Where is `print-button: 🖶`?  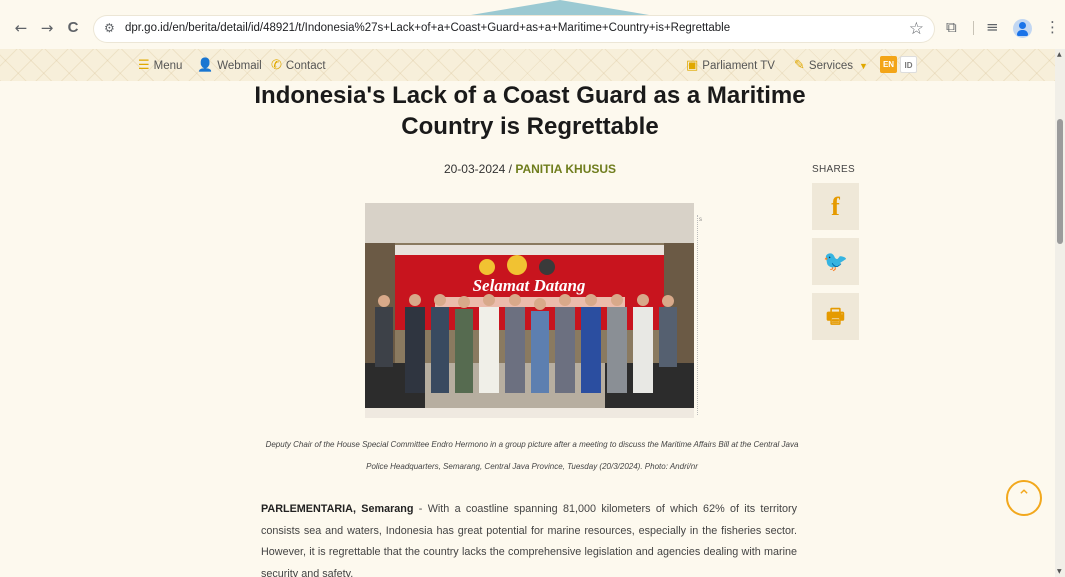 print-button: 🖶 is located at coordinates (835, 316).